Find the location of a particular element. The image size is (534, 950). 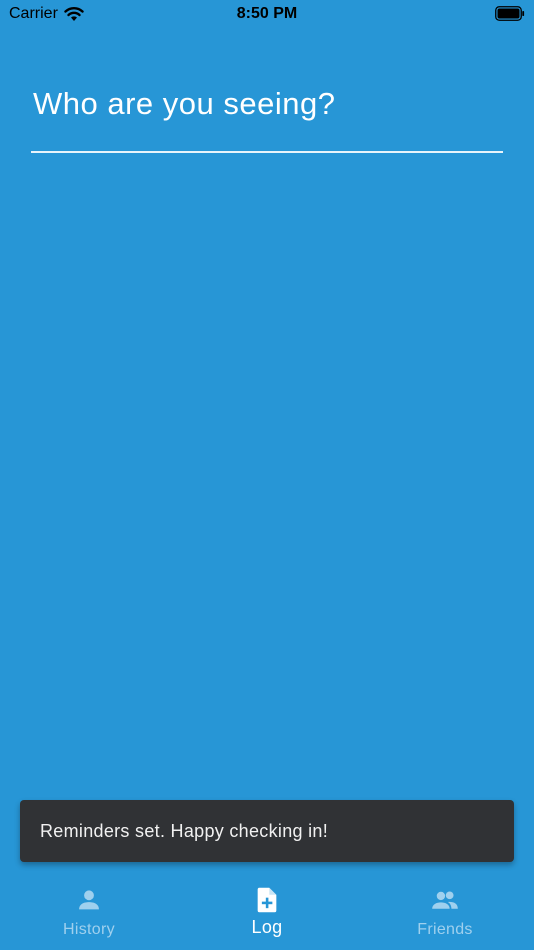

input-underline is located at coordinates (267, 152).